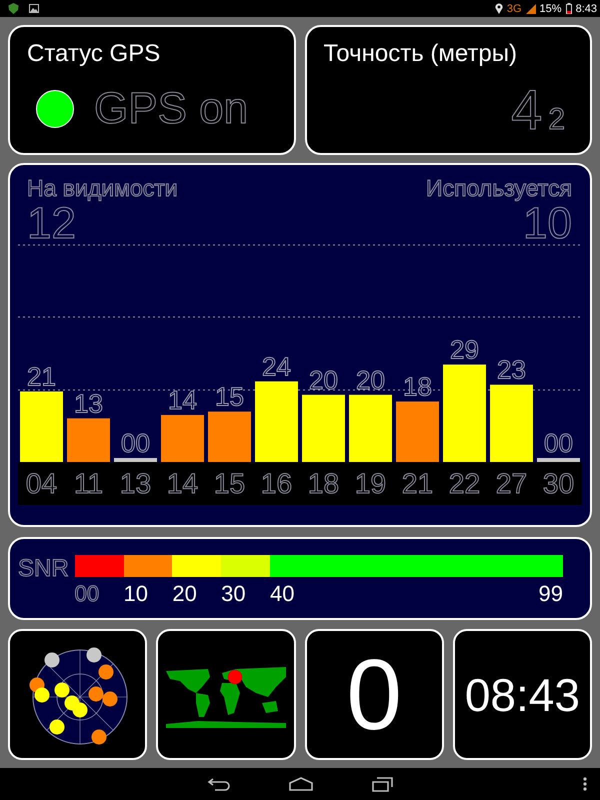 The height and width of the screenshot is (800, 600). Describe the element at coordinates (417, 387) in the screenshot. I see `bar-value-label: 18` at that location.